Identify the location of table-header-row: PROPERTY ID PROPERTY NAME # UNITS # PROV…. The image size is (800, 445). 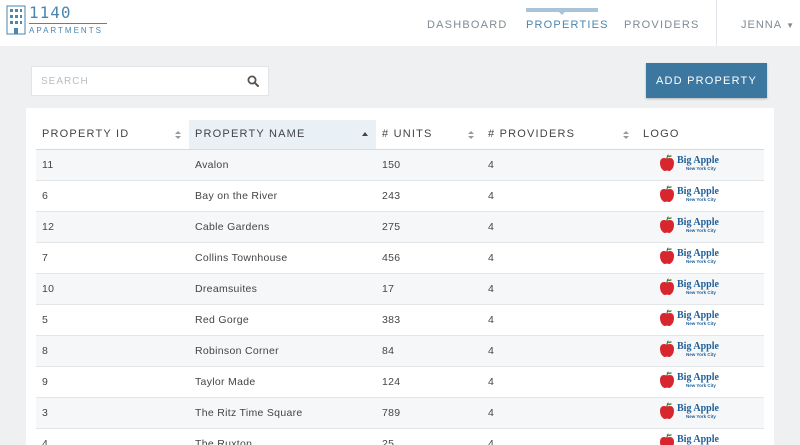
(400, 135).